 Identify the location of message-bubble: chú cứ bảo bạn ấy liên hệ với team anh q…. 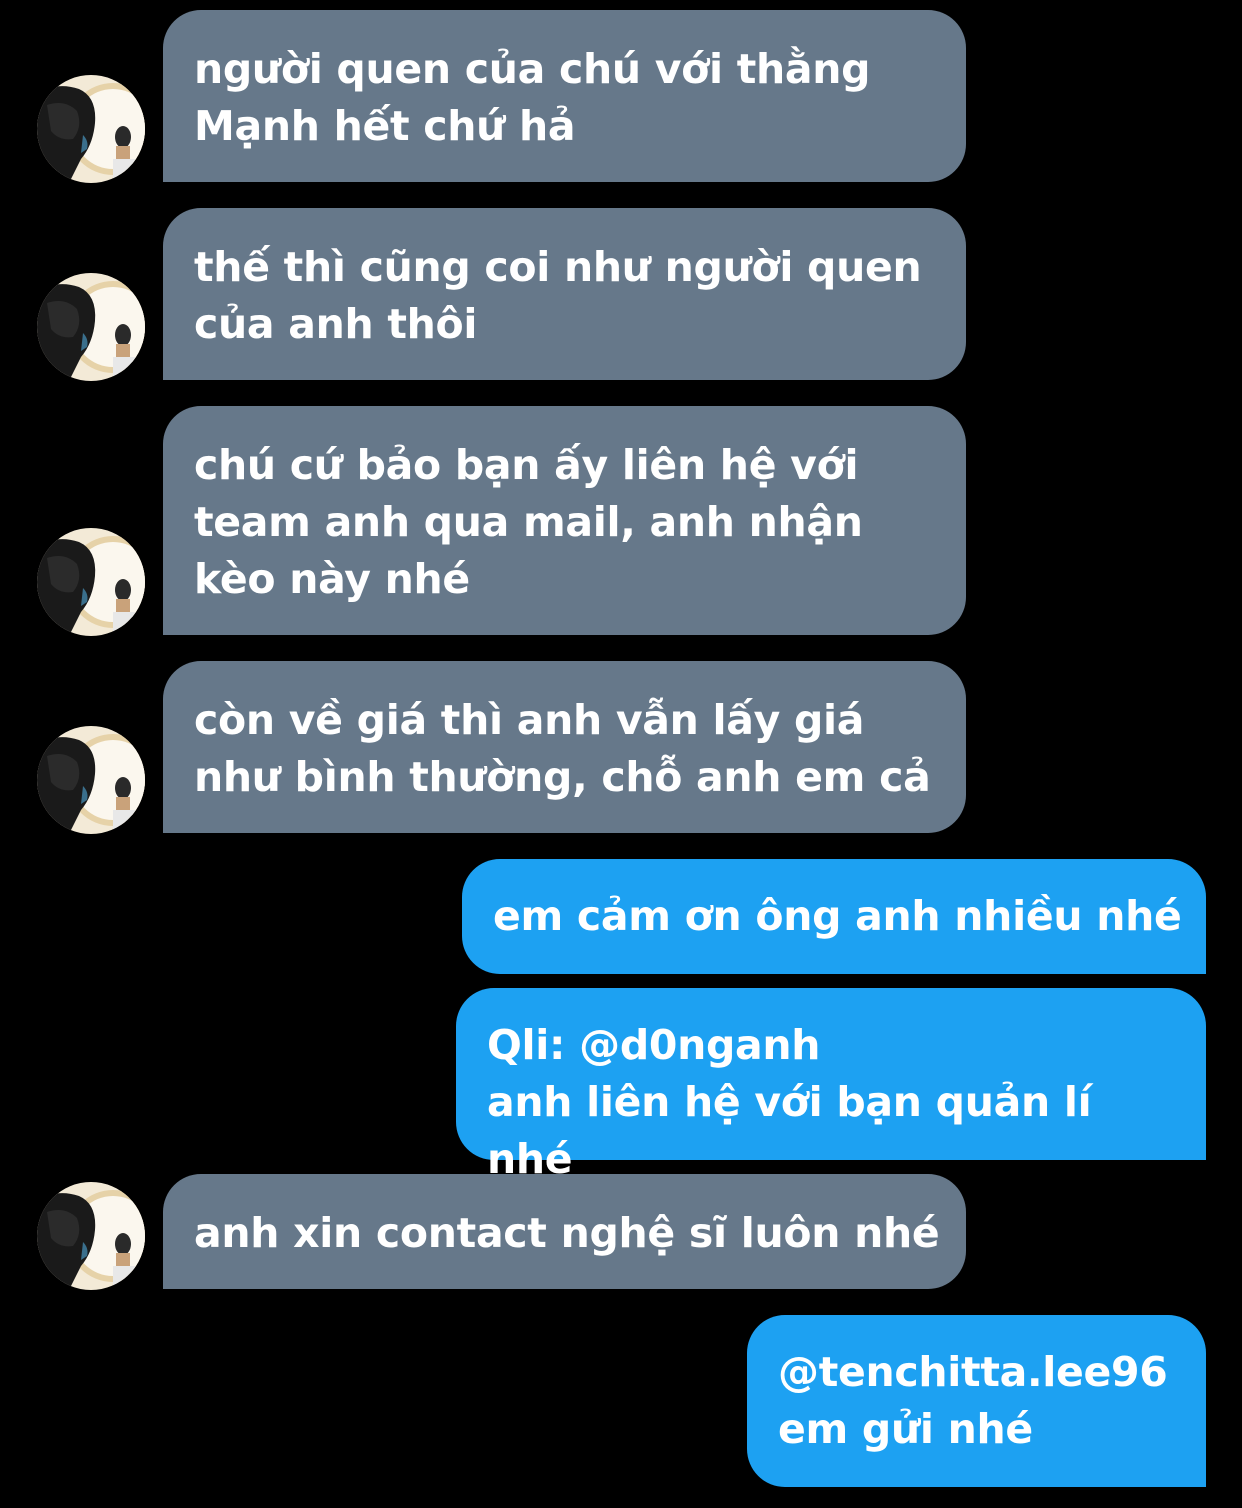
(564, 520).